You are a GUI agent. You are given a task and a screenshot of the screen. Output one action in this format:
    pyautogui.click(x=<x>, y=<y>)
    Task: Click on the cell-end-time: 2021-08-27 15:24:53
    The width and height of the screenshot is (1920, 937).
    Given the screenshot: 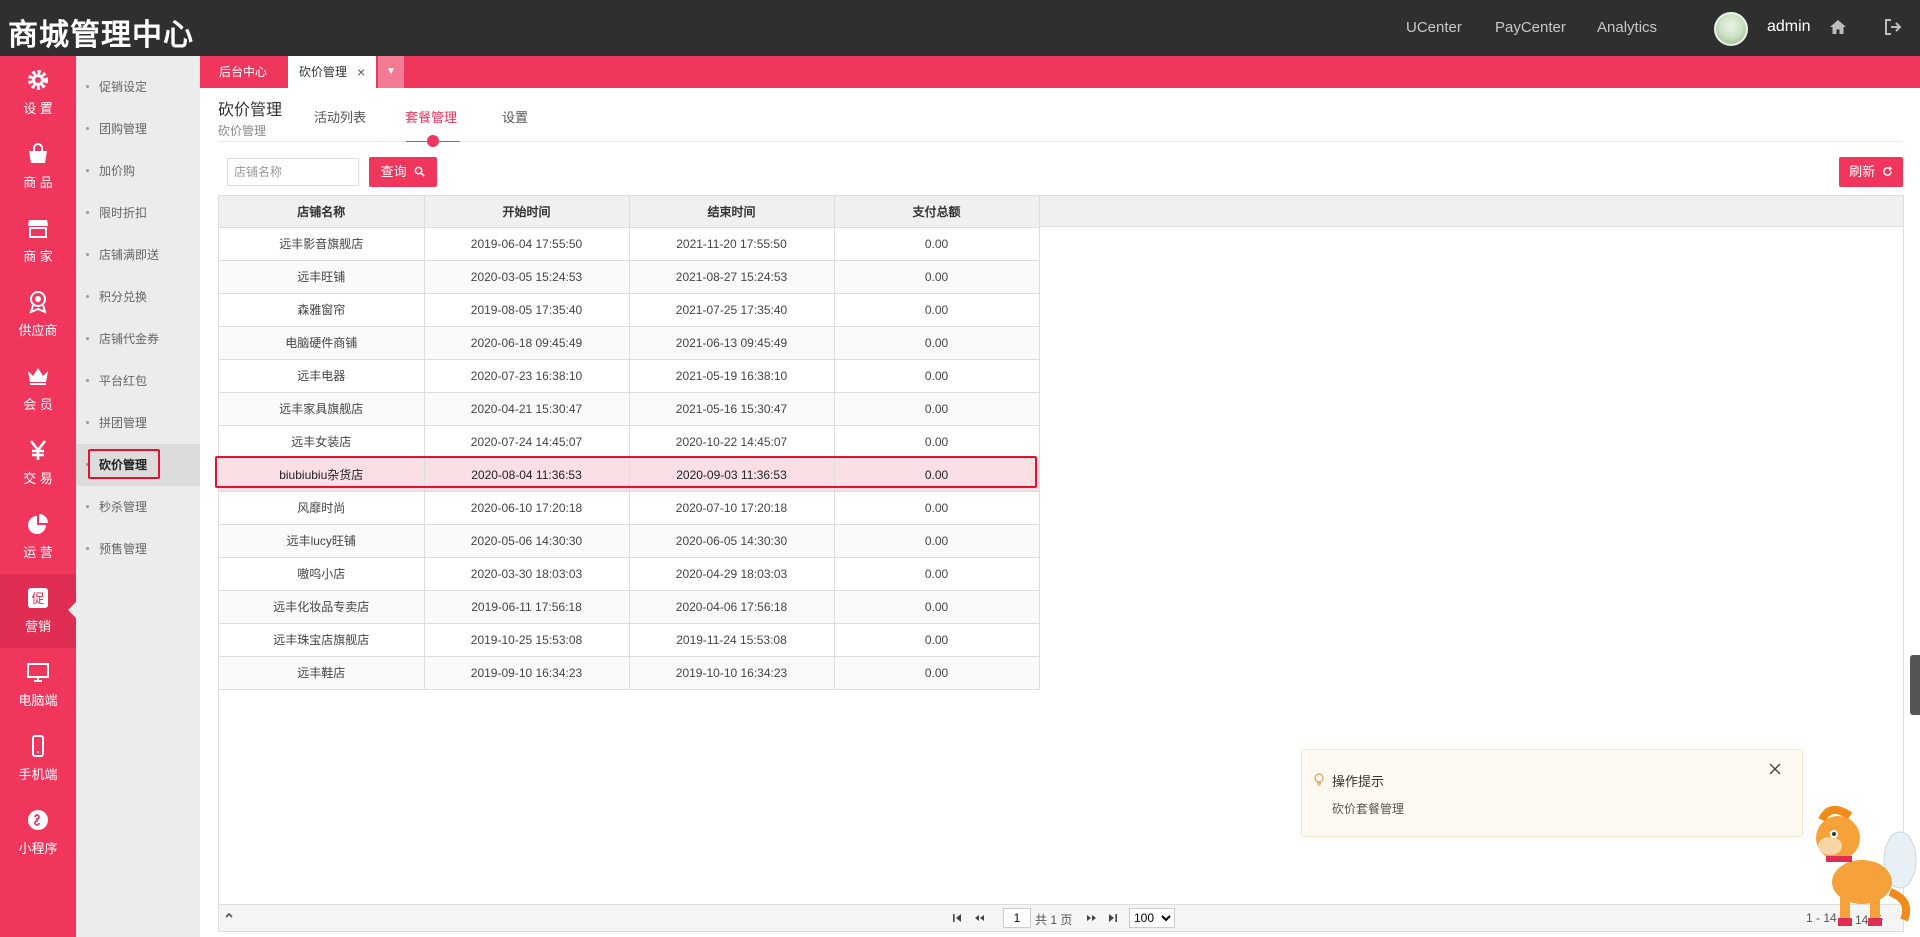 What is the action you would take?
    pyautogui.click(x=732, y=277)
    